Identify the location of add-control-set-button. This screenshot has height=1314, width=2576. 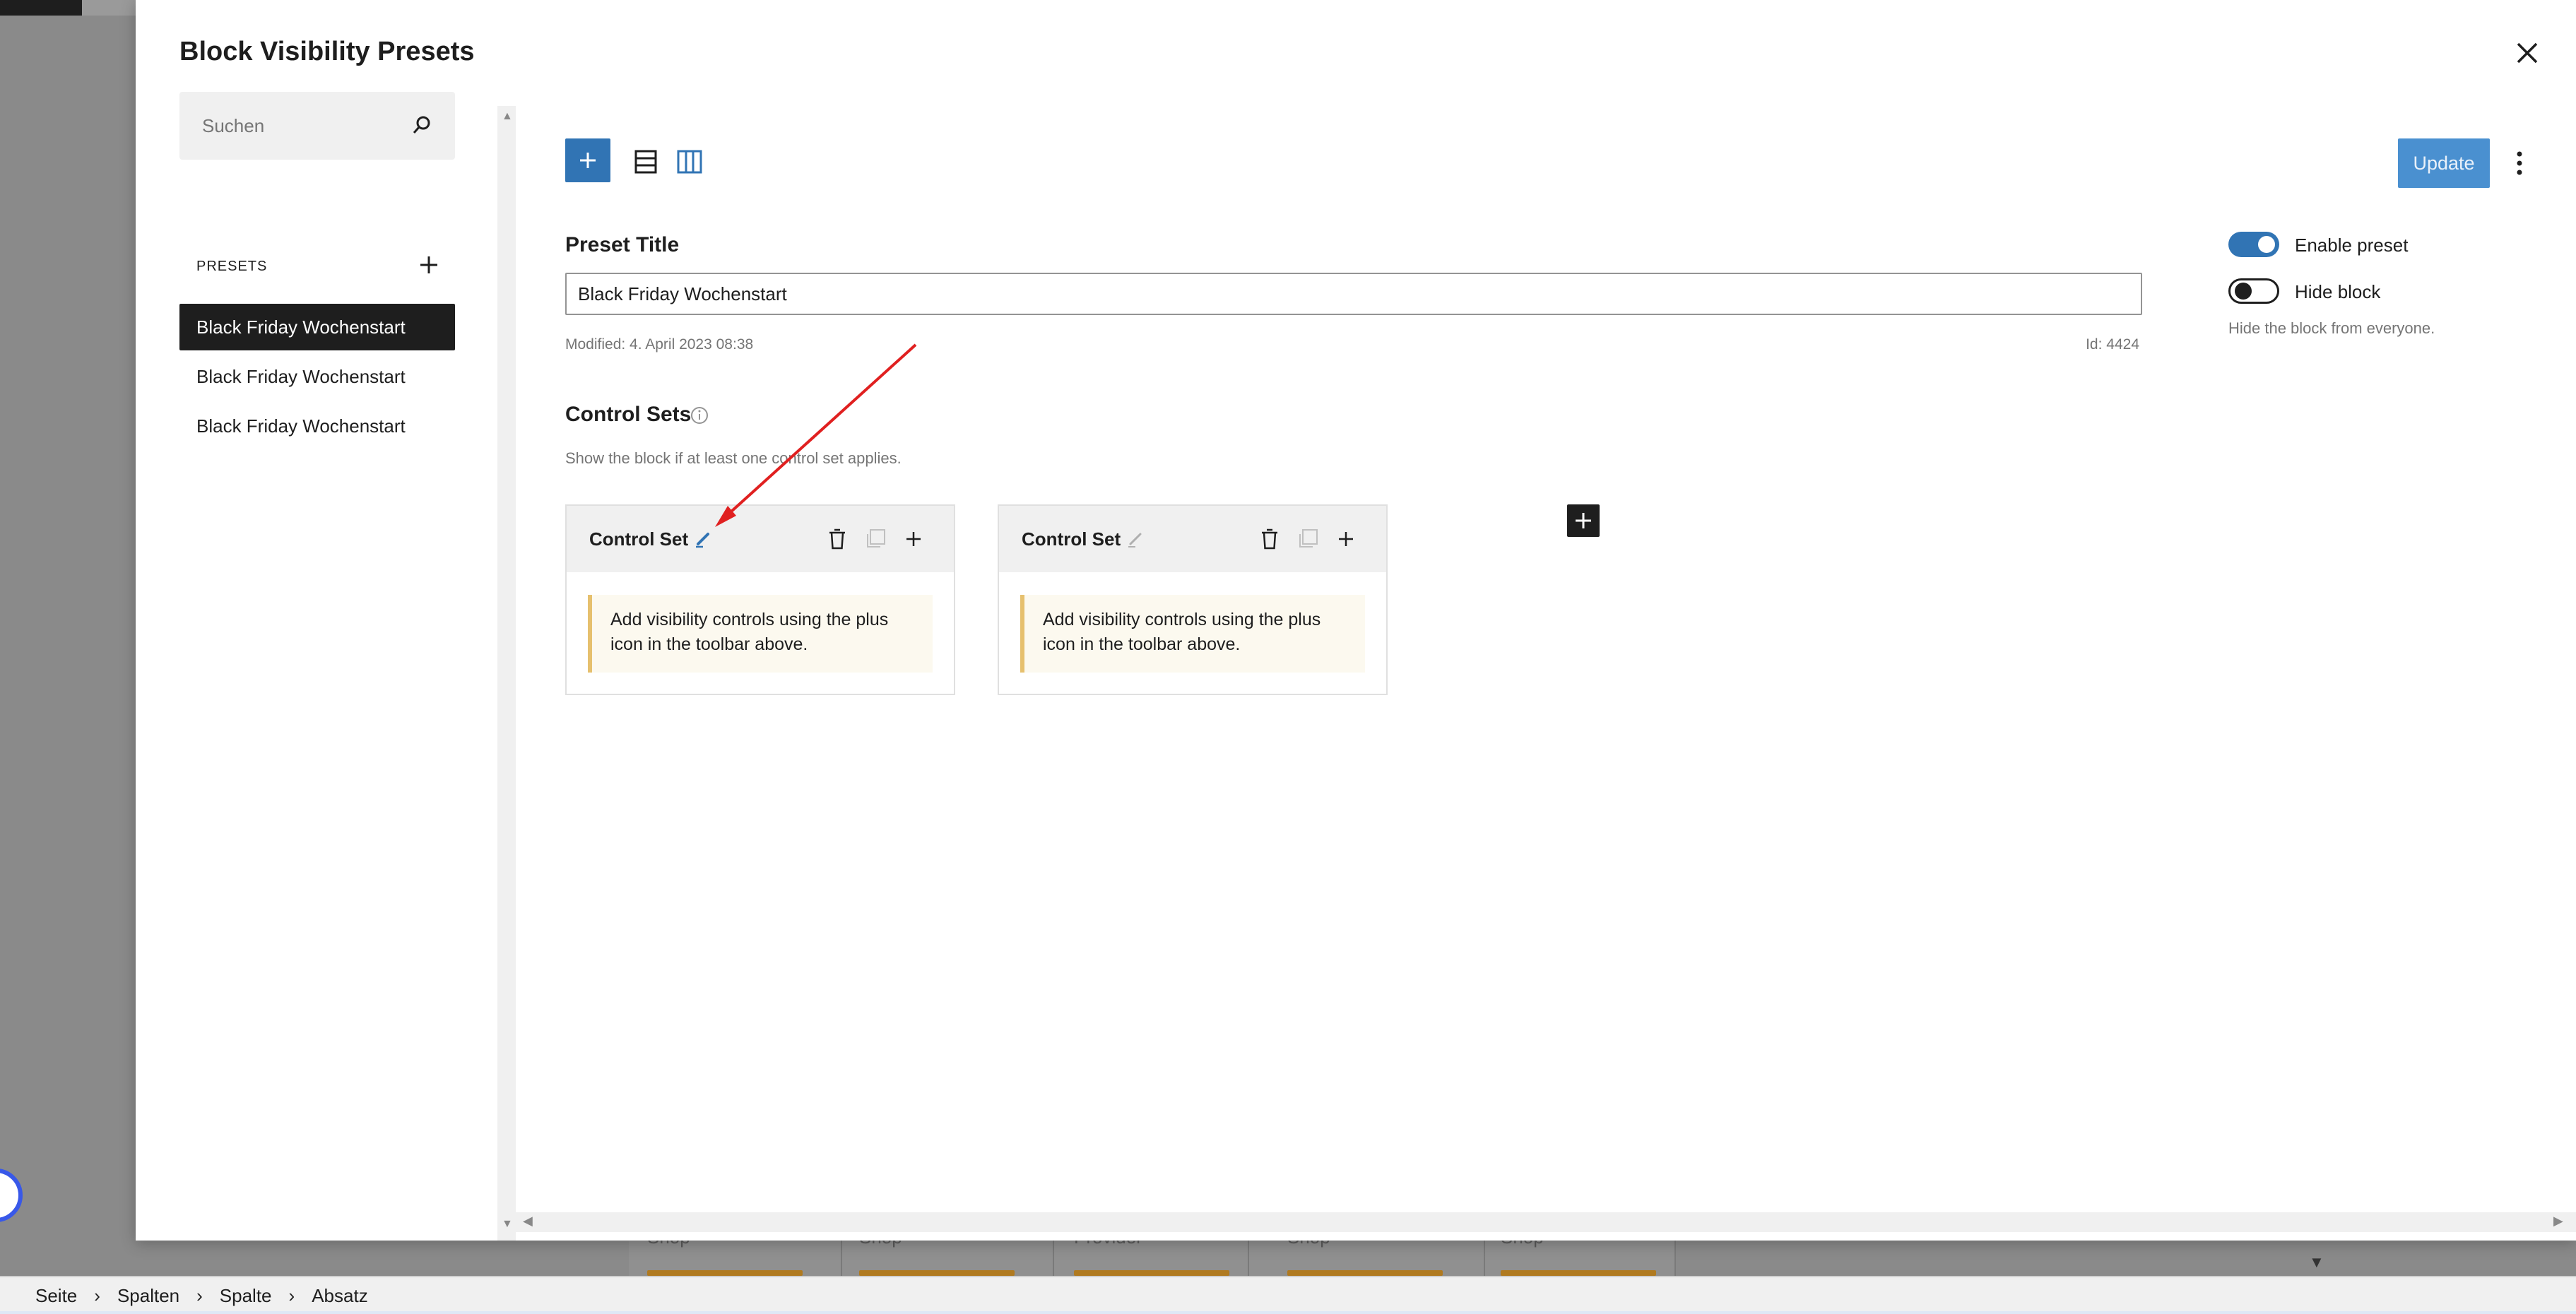
(1583, 520).